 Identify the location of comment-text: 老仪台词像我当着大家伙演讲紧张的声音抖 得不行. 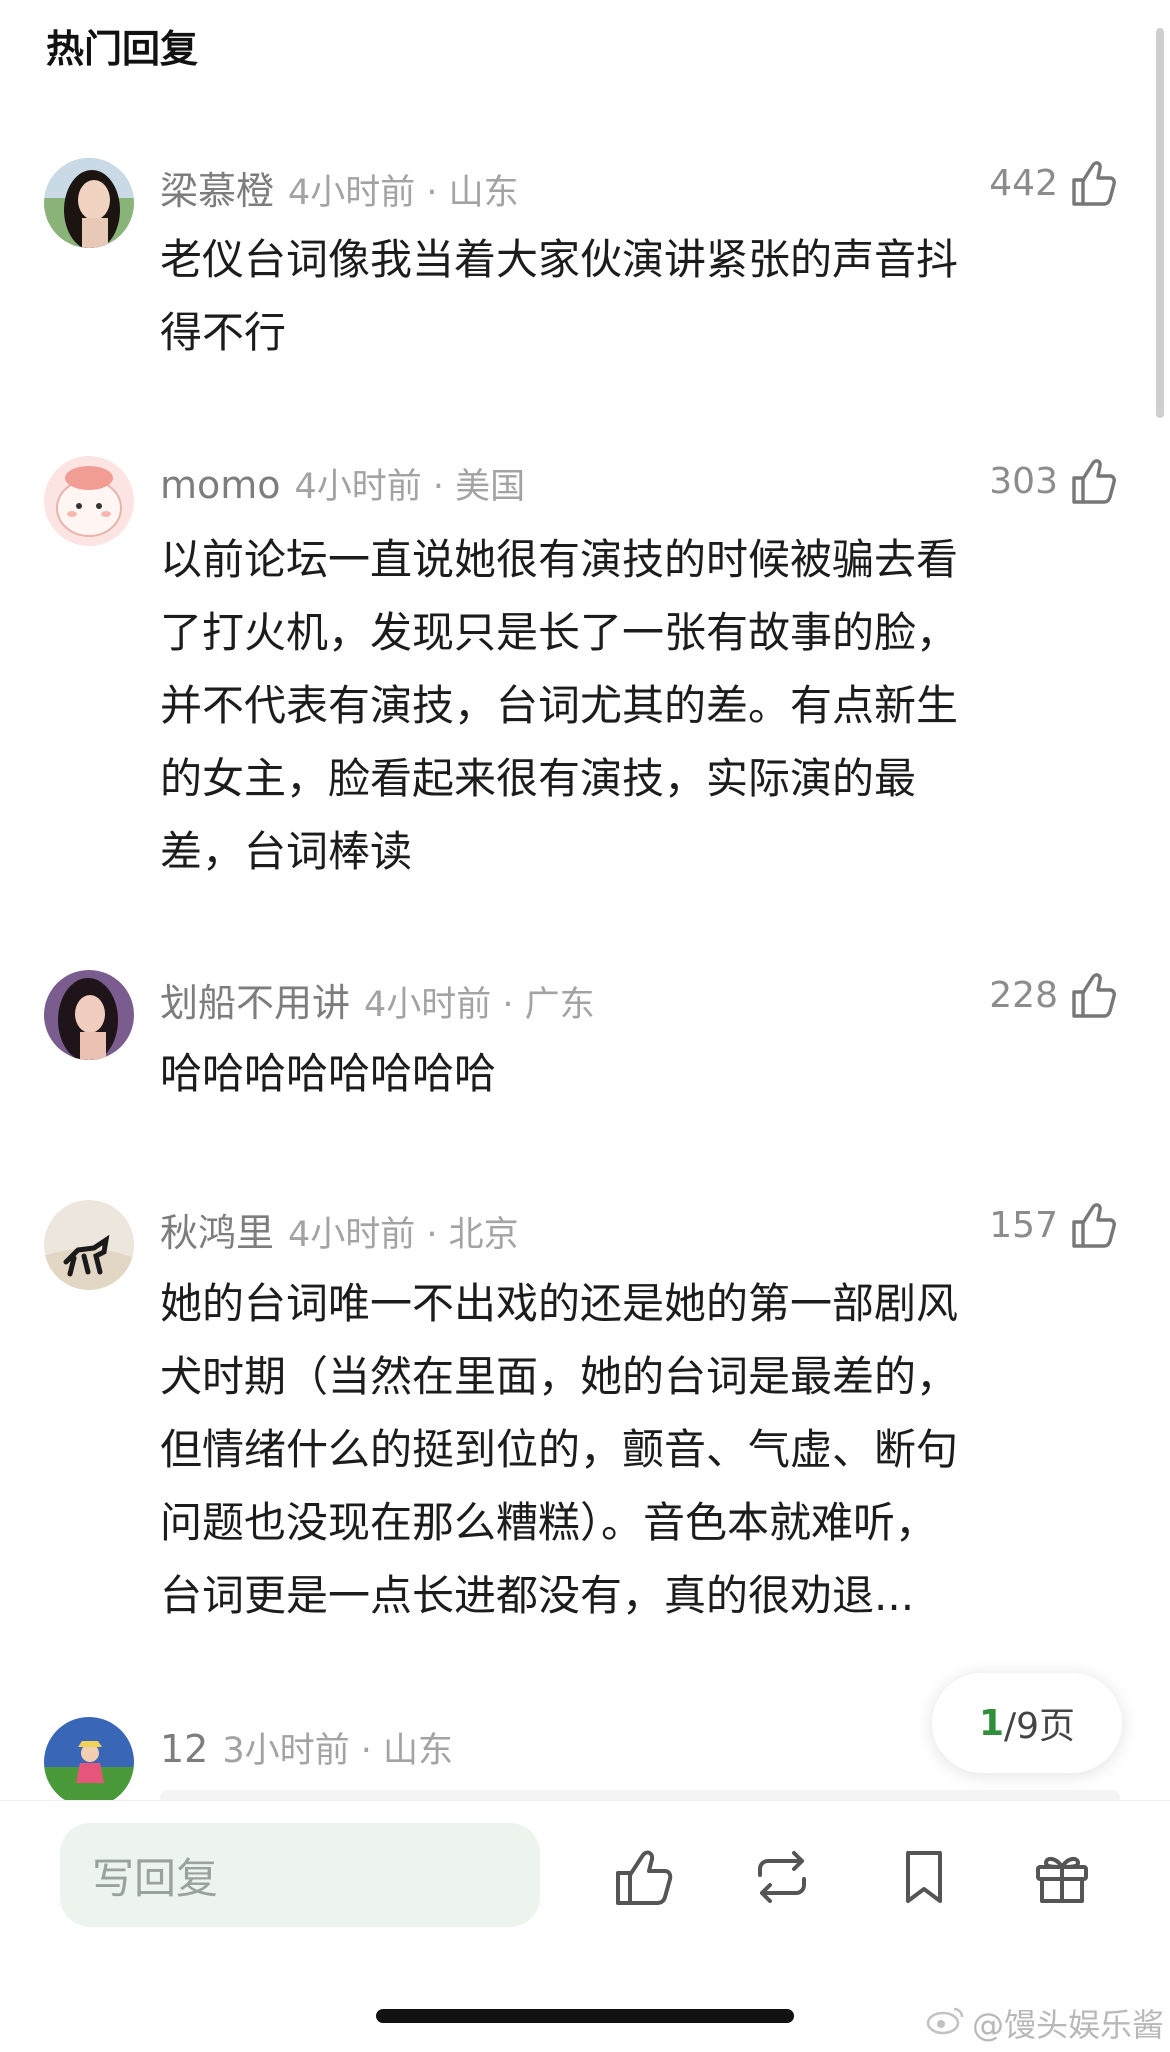
(559, 296).